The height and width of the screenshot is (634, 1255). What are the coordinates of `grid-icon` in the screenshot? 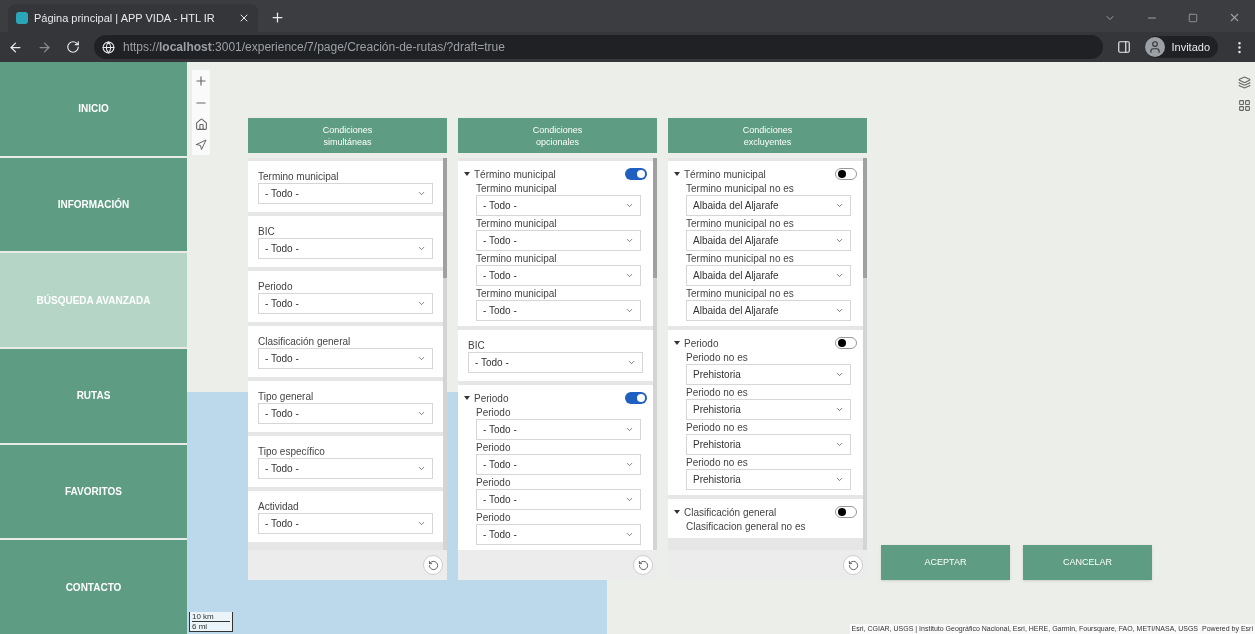 It's located at (1244, 105).